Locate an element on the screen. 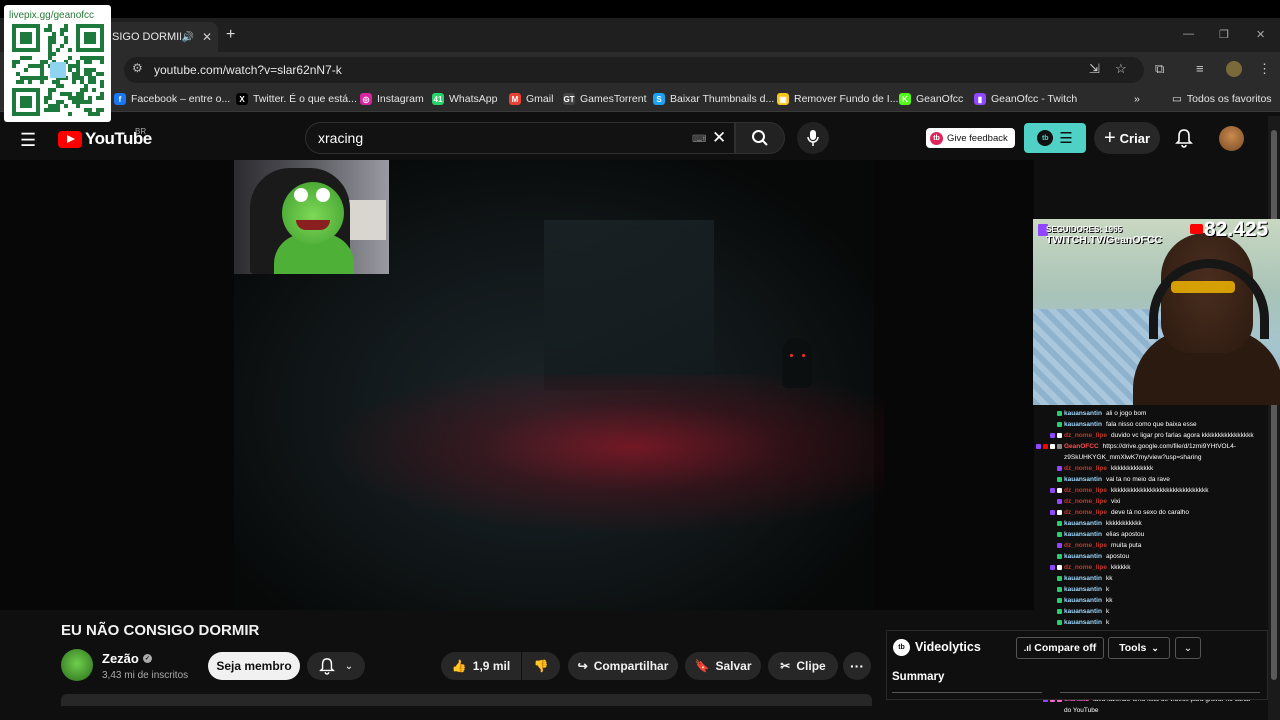 The image size is (1280, 720). subscription-bell-button: ⌄ is located at coordinates (336, 666).